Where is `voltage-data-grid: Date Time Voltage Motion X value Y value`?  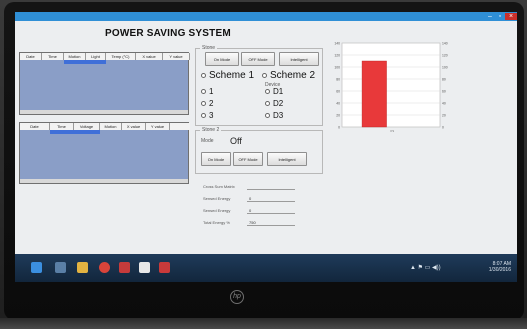
voltage-data-grid: Date Time Voltage Motion X value Y value is located at coordinates (104, 153).